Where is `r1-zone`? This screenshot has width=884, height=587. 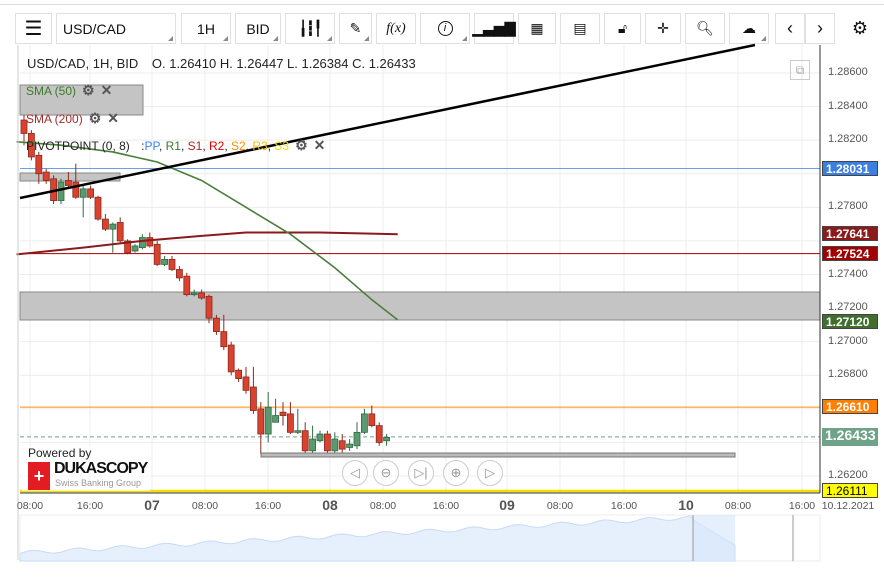
r1-zone is located at coordinates (420, 306).